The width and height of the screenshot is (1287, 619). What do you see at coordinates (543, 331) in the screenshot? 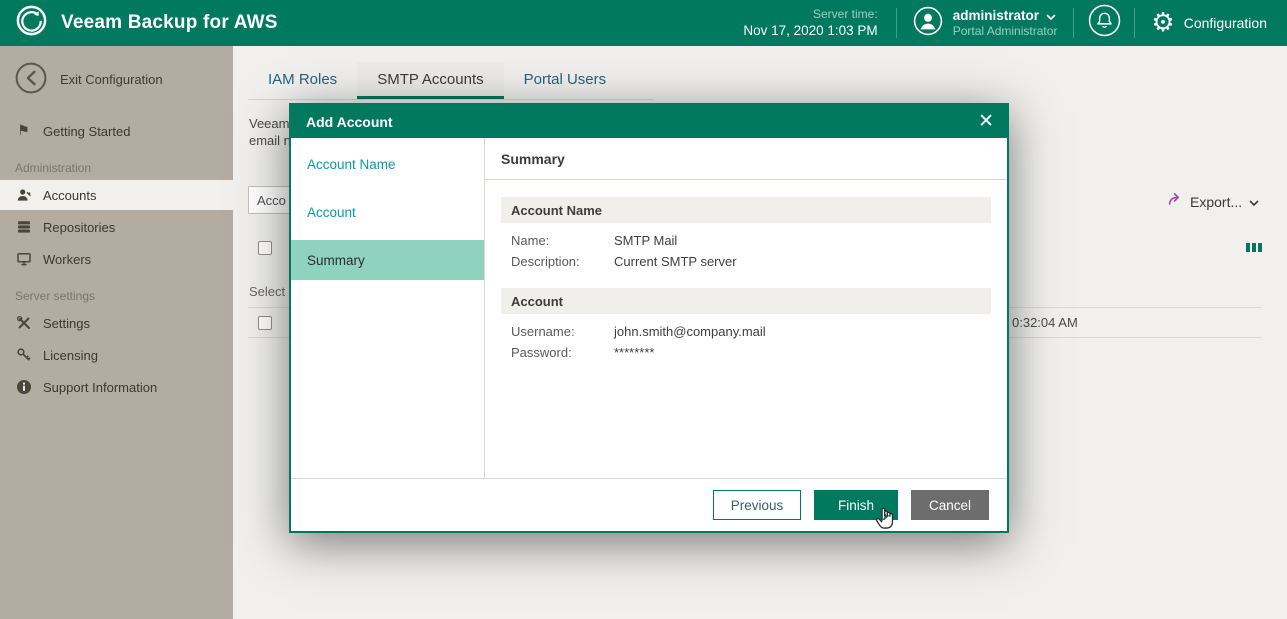
I see `summary-row-label: Username:` at bounding box center [543, 331].